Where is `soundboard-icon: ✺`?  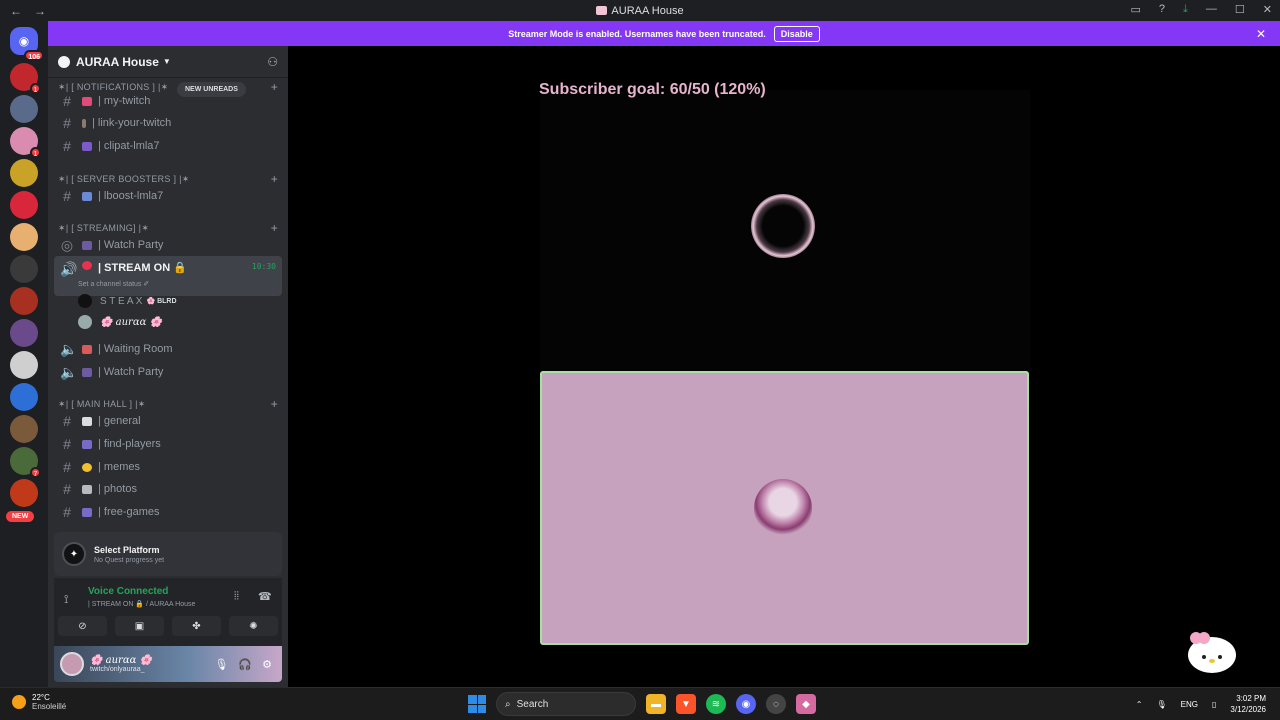 soundboard-icon: ✺ is located at coordinates (253, 626).